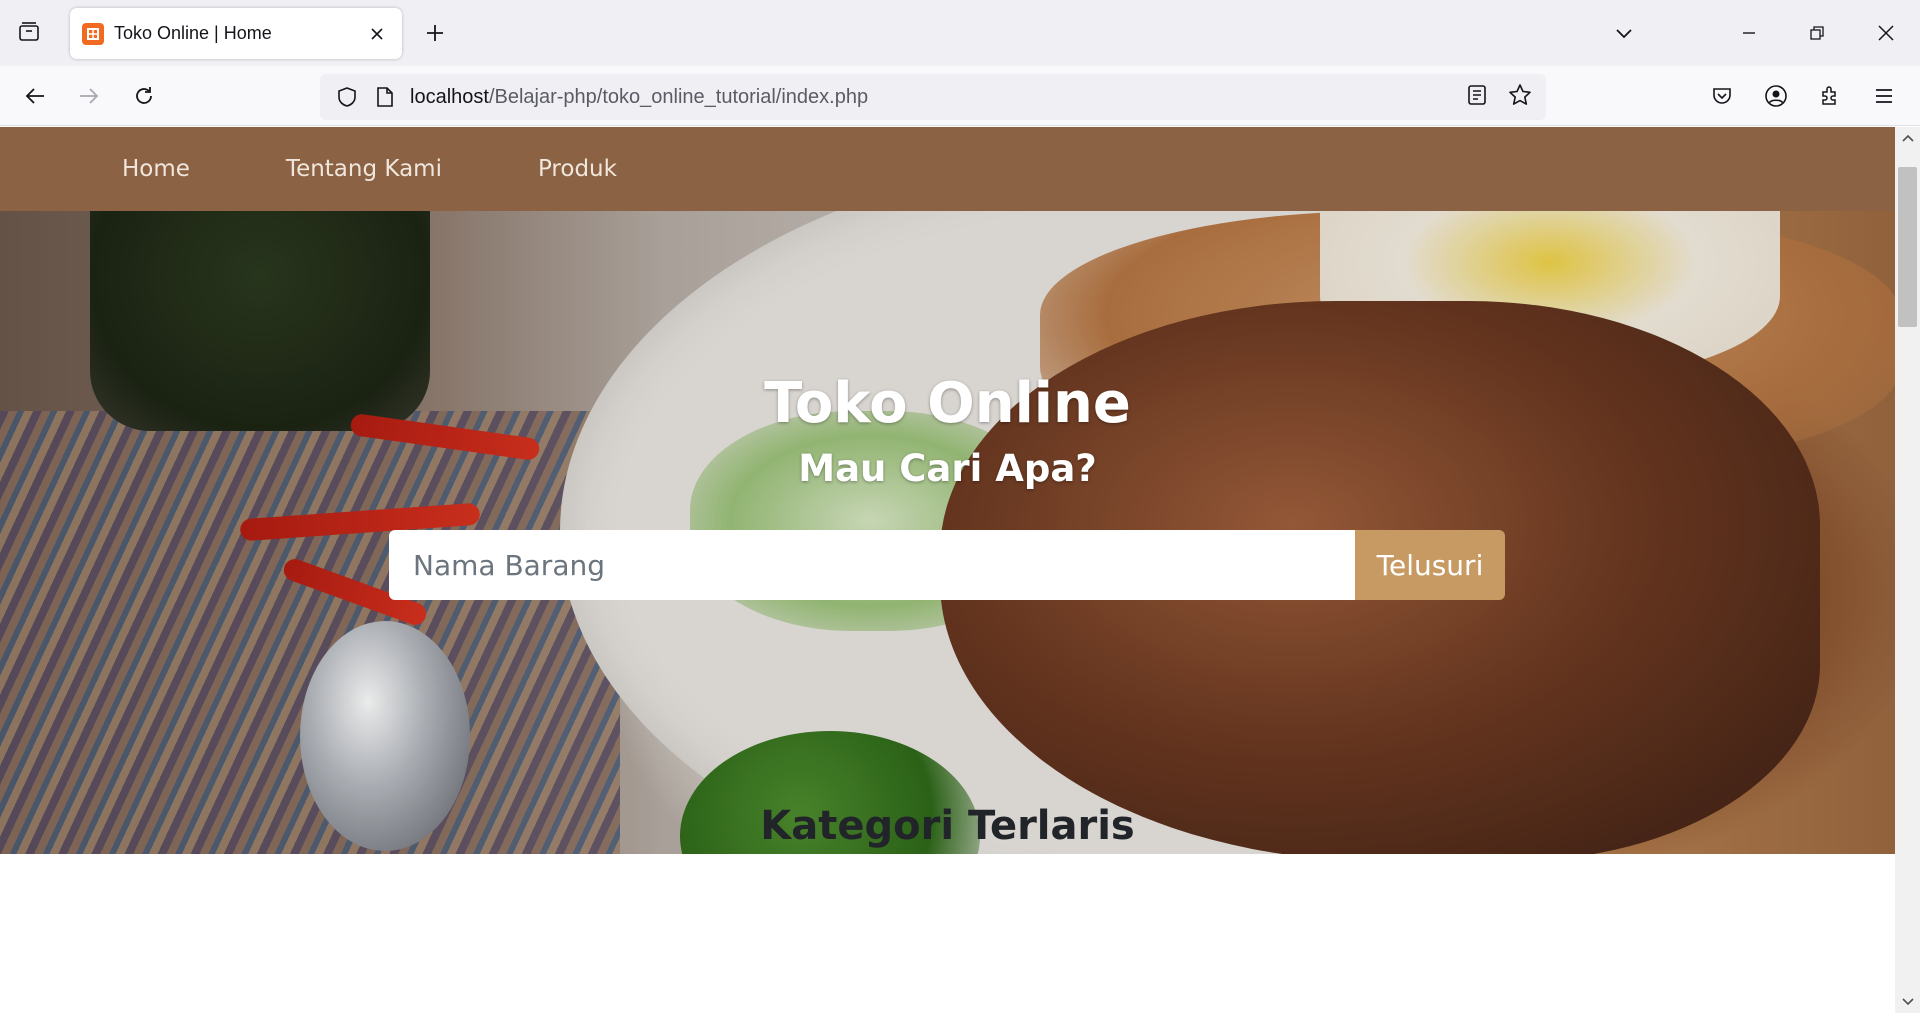 The image size is (1920, 1013). I want to click on minimize-icon, so click(1749, 33).